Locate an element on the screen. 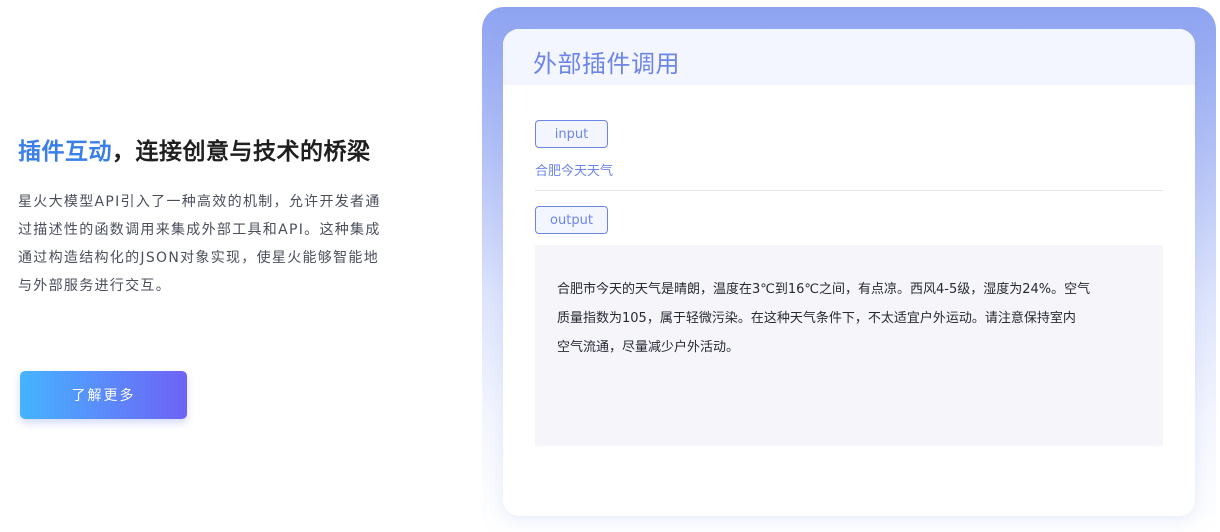 The width and height of the screenshot is (1220, 532). input-tag: input is located at coordinates (571, 134).